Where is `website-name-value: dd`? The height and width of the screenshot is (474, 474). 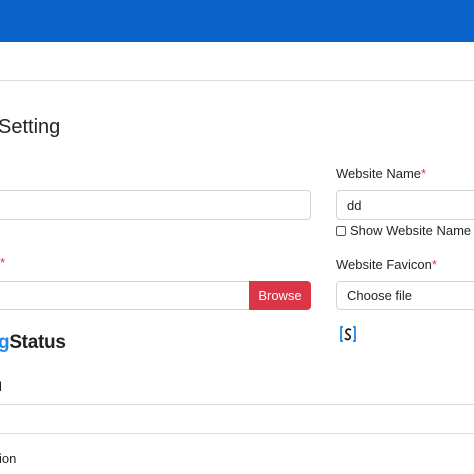
website-name-value: dd is located at coordinates (354, 205).